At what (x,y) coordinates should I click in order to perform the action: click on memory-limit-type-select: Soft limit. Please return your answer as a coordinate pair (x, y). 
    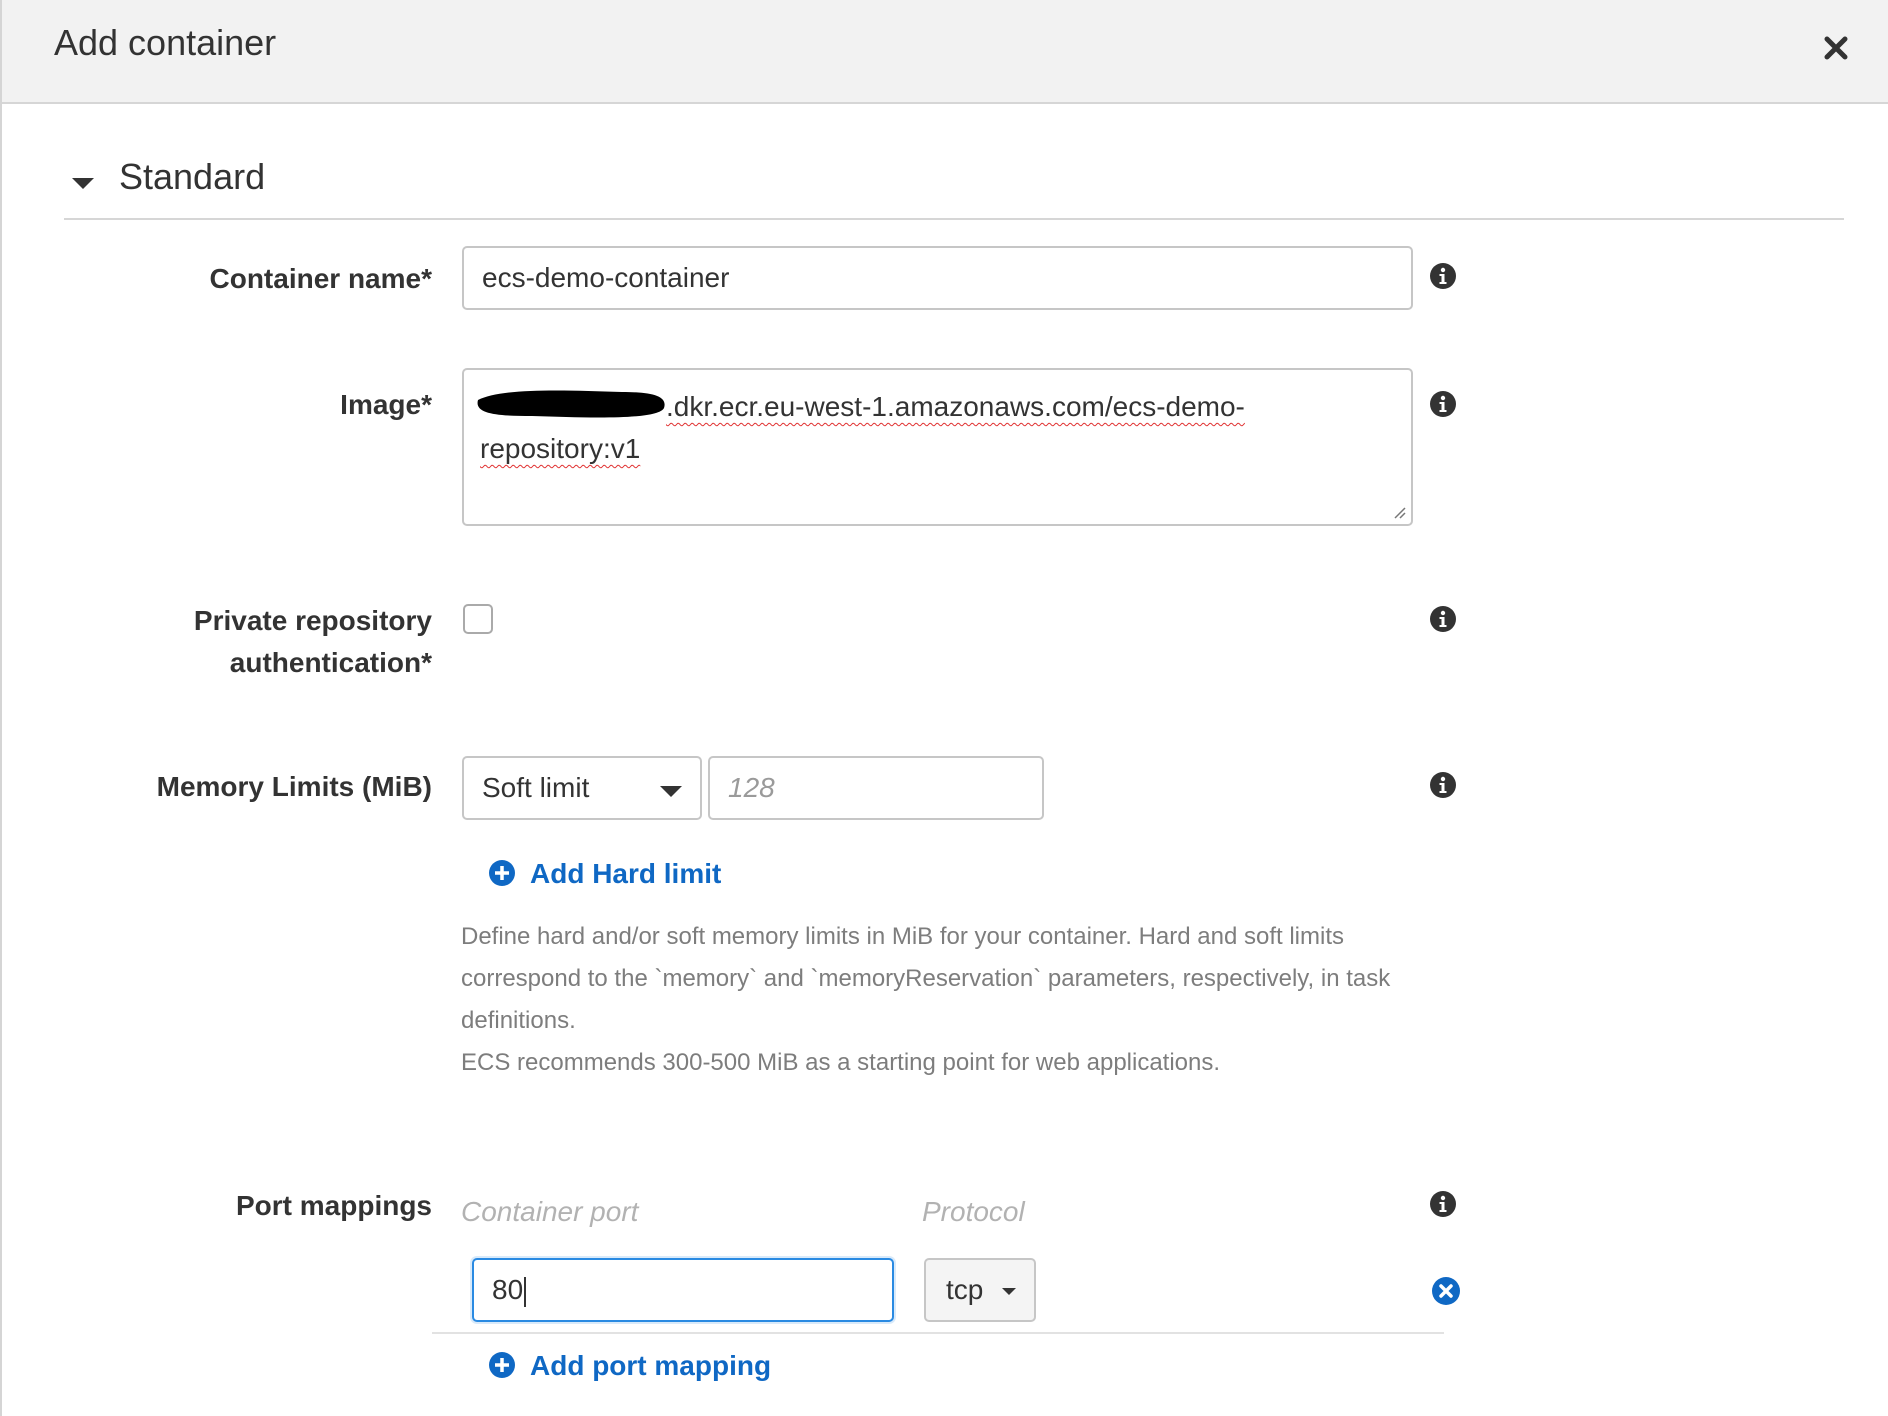
    Looking at the image, I should click on (582, 788).